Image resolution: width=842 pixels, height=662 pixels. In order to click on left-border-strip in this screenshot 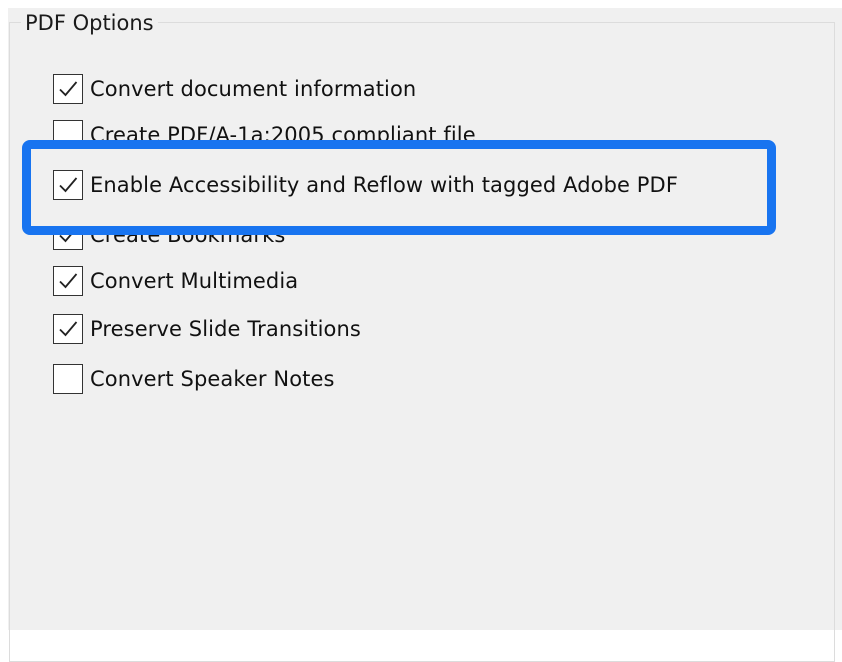, I will do `click(4, 315)`.